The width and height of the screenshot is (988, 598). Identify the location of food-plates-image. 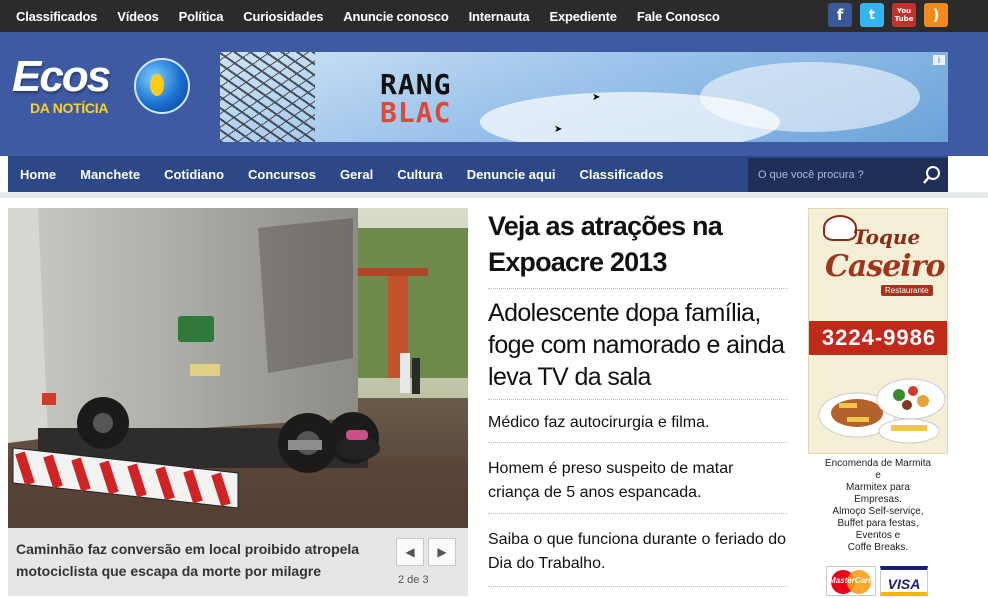
(882, 404).